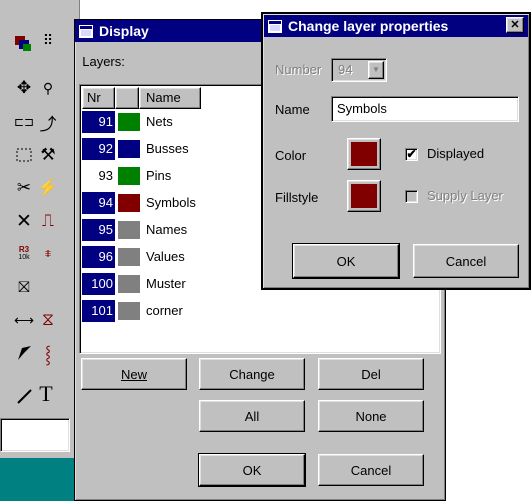 Image resolution: width=531 pixels, height=501 pixels. I want to click on display-ok-label: OK, so click(252, 470).